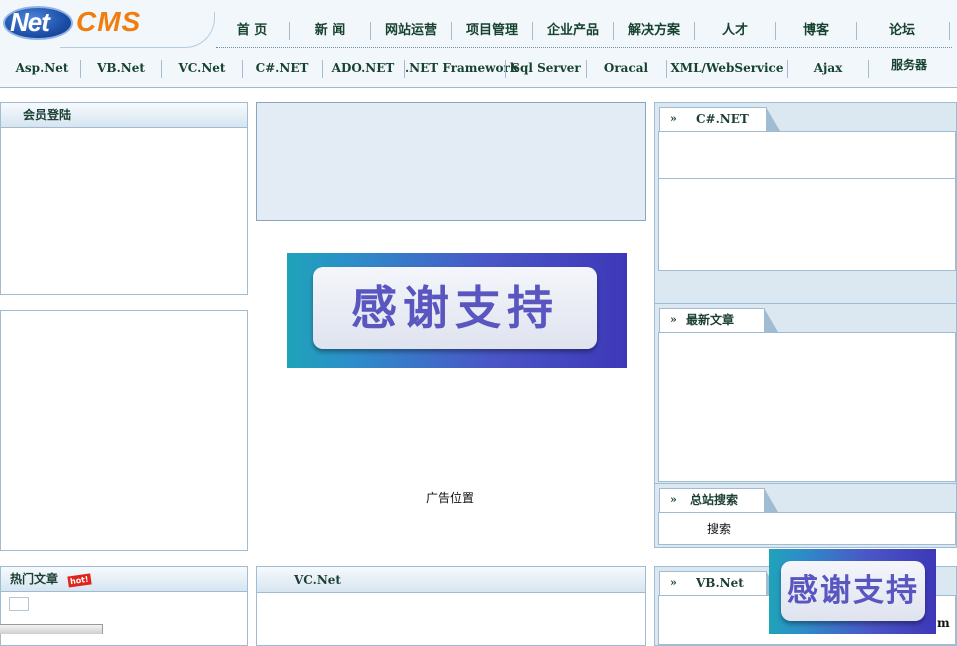 Image resolution: width=957 pixels, height=646 pixels. Describe the element at coordinates (124, 606) in the screenshot. I see `hot-articles-panel: 热门文章 hot!` at that location.